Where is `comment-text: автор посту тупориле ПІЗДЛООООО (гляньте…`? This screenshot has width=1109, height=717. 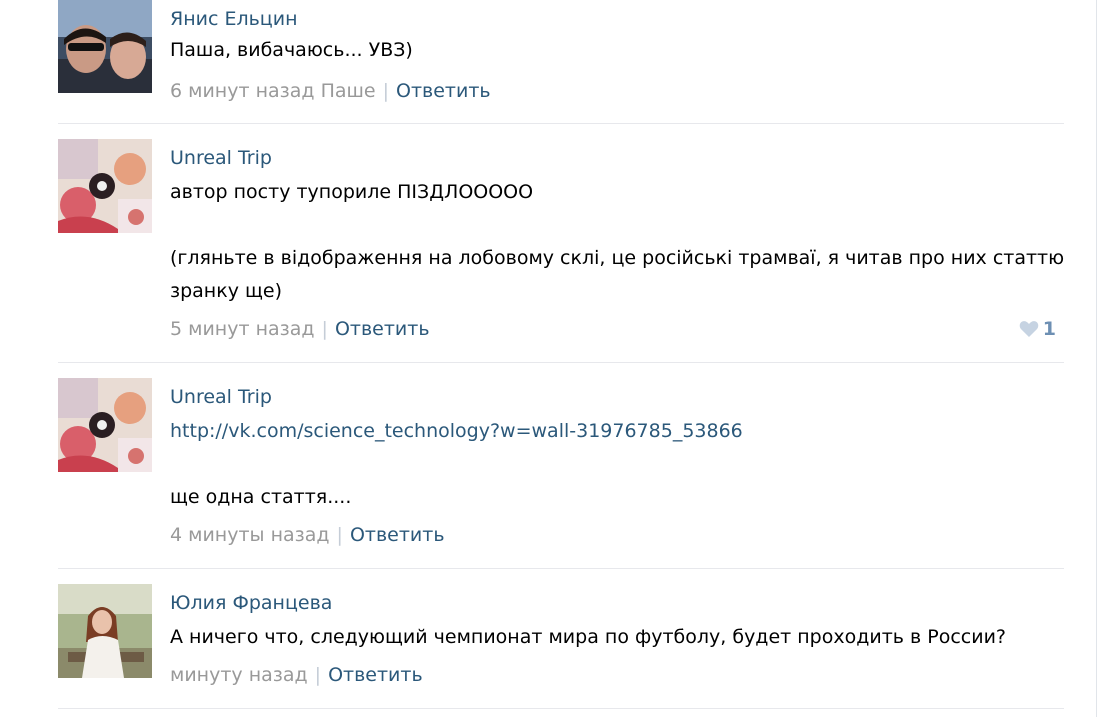
comment-text: автор посту тупориле ПІЗДЛООООО (гляньте… is located at coordinates (617, 242).